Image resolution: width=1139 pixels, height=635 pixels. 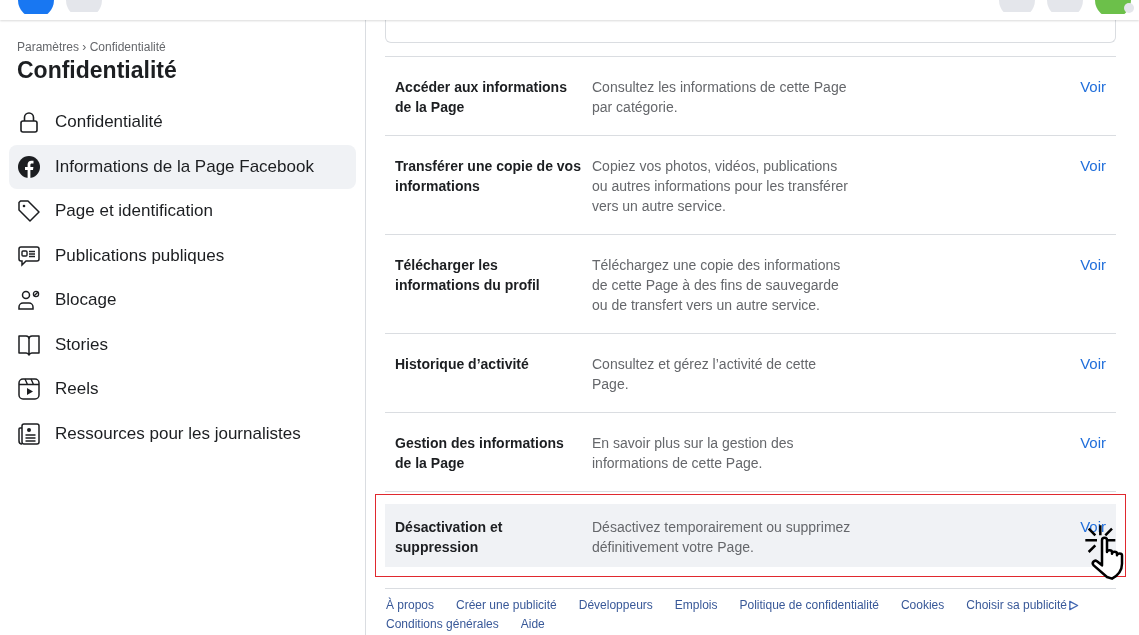 What do you see at coordinates (29, 344) in the screenshot?
I see `book-icon` at bounding box center [29, 344].